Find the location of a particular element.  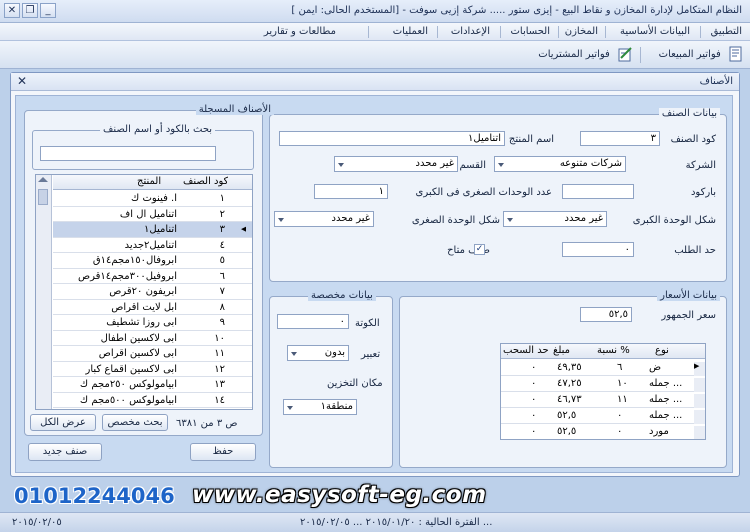

items-grid-scrollbar is located at coordinates (44, 292).